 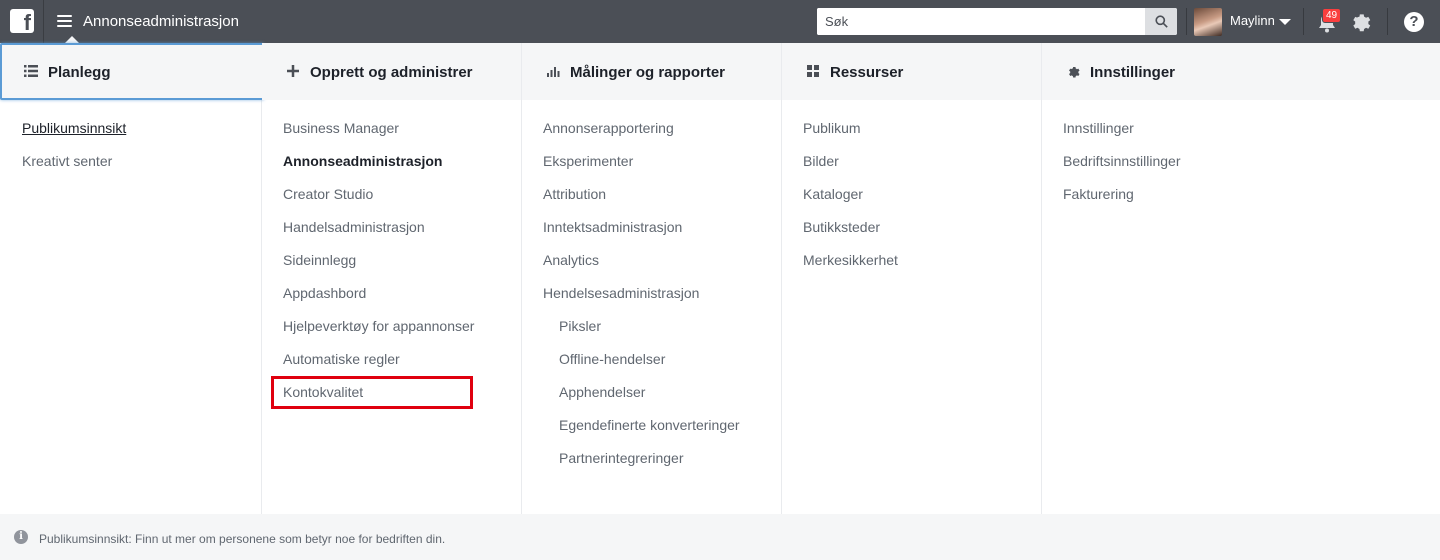 I want to click on grid-icon, so click(x=813, y=71).